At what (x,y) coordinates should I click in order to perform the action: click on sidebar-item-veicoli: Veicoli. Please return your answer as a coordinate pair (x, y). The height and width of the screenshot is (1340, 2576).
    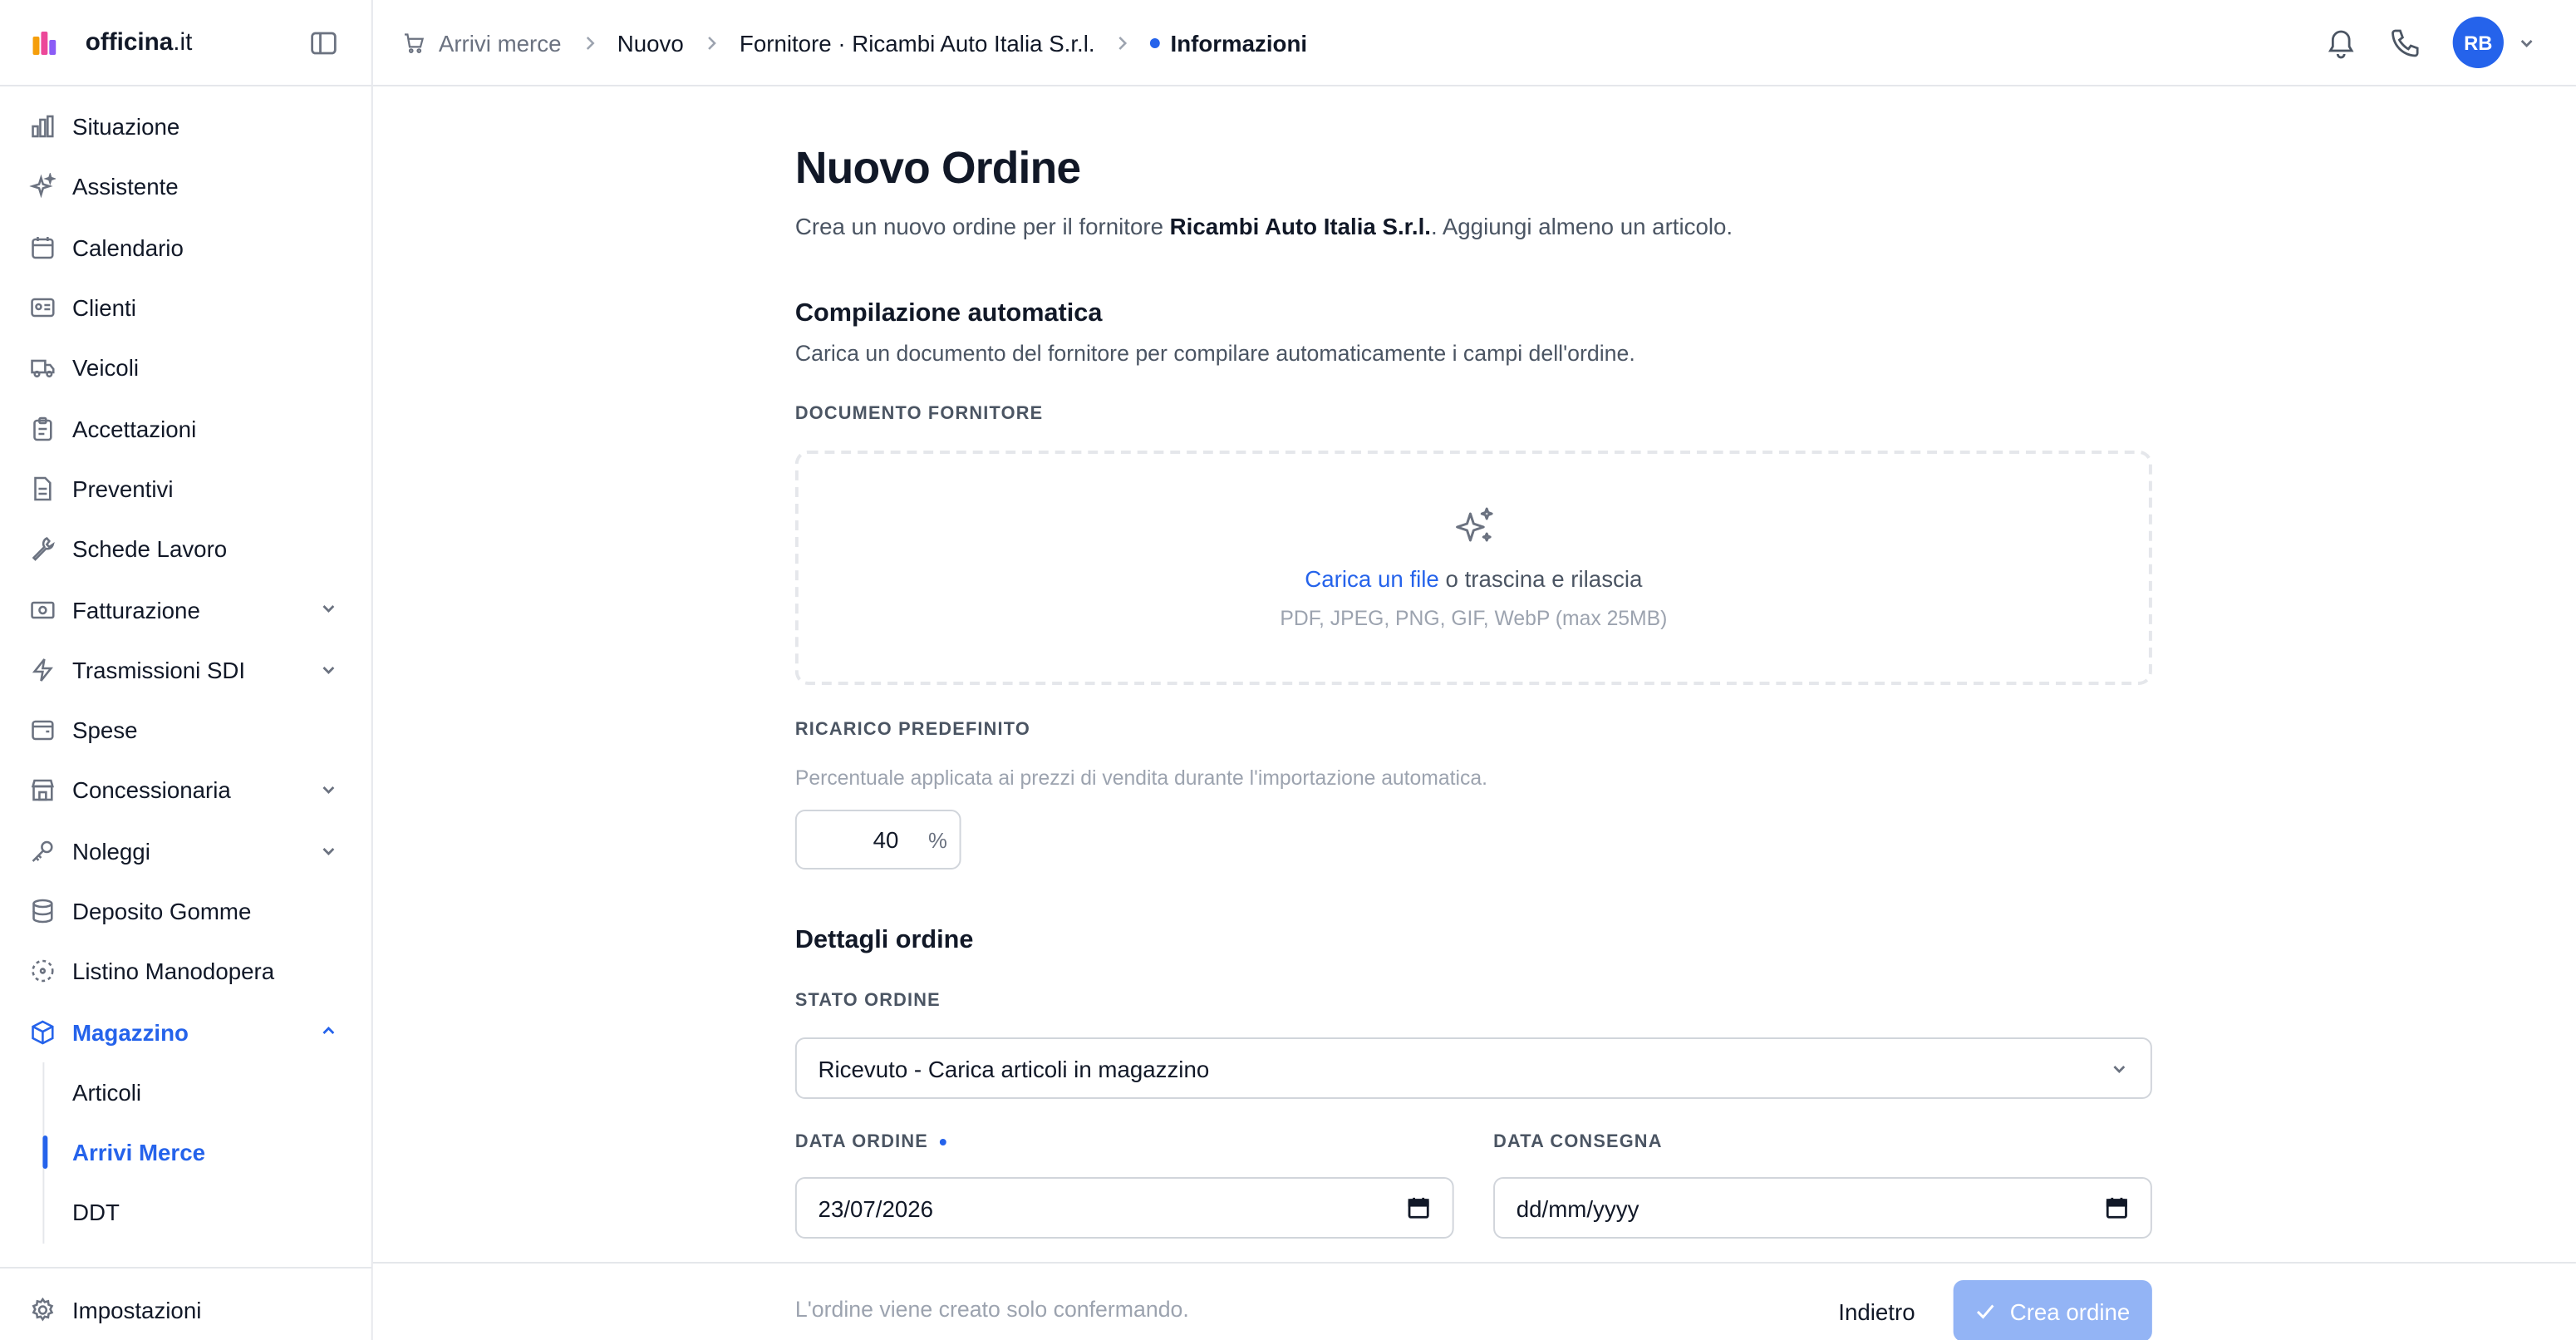
    Looking at the image, I should click on (185, 367).